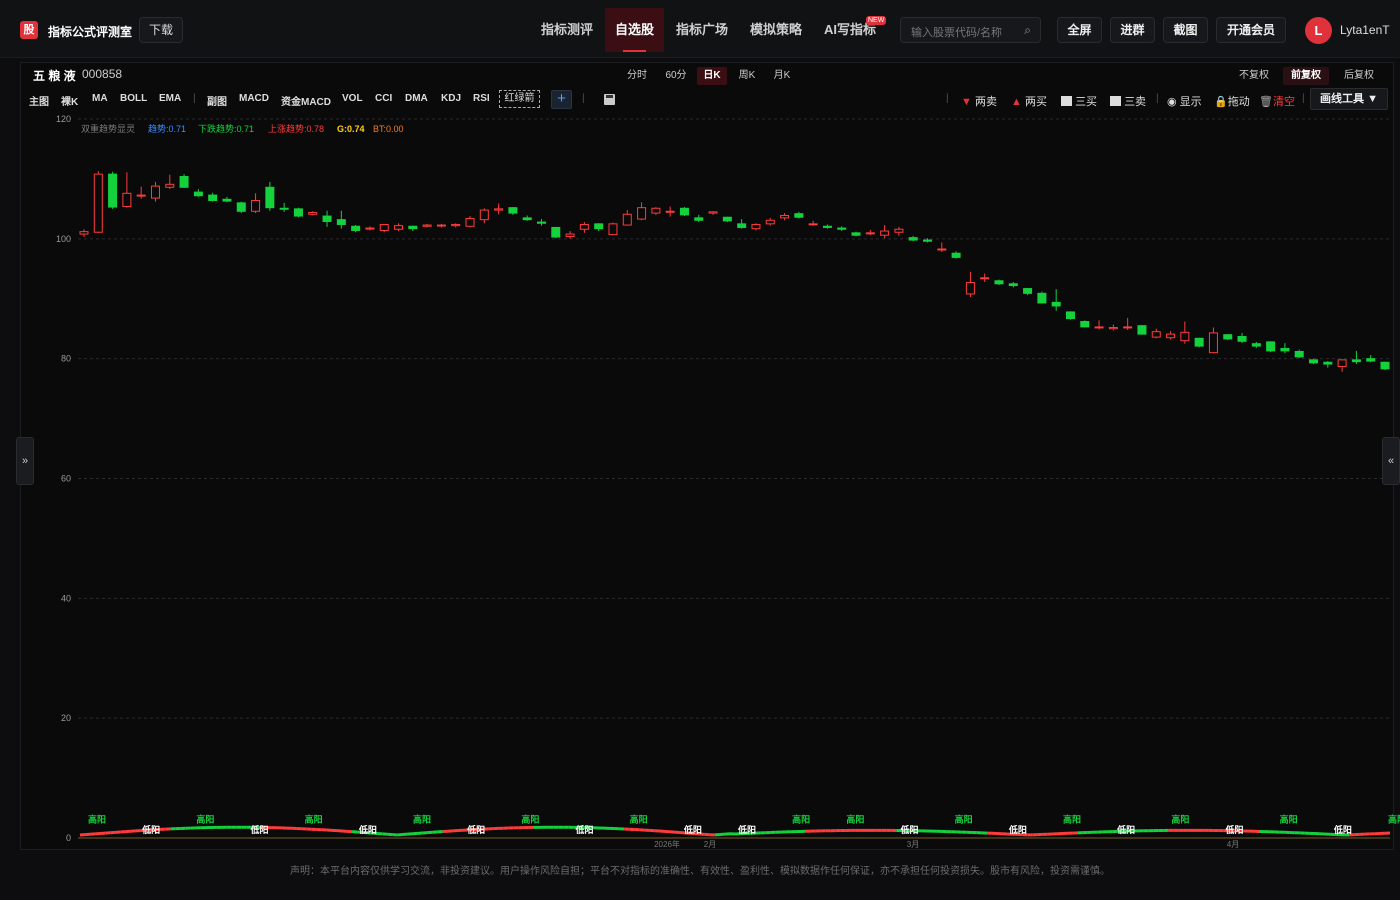  I want to click on screenshot-button: 截图, so click(1185, 30).